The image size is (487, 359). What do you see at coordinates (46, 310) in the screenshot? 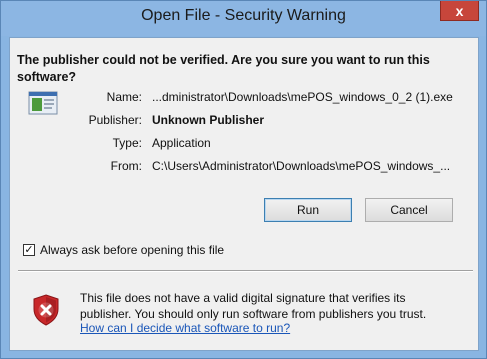
I see `security-shield-error-icon` at bounding box center [46, 310].